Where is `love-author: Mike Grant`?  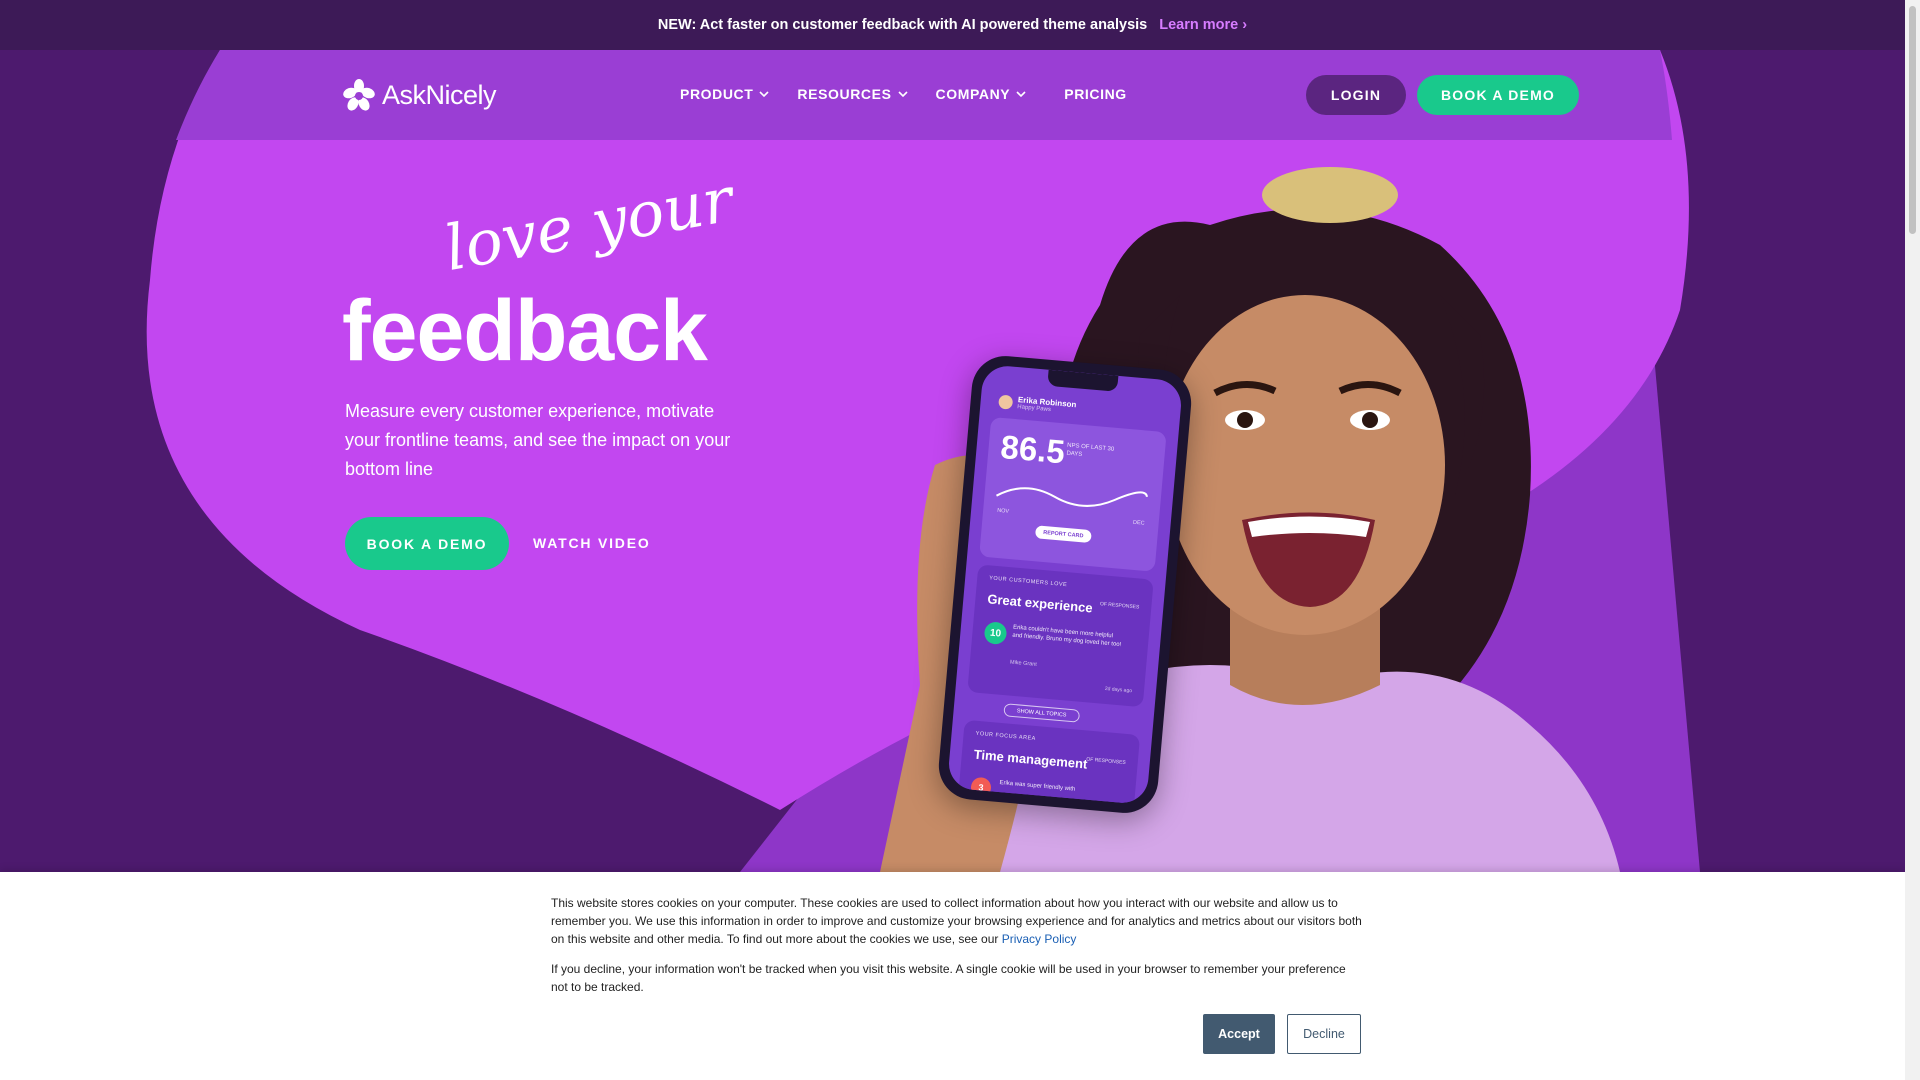 love-author: Mike Grant is located at coordinates (1023, 663).